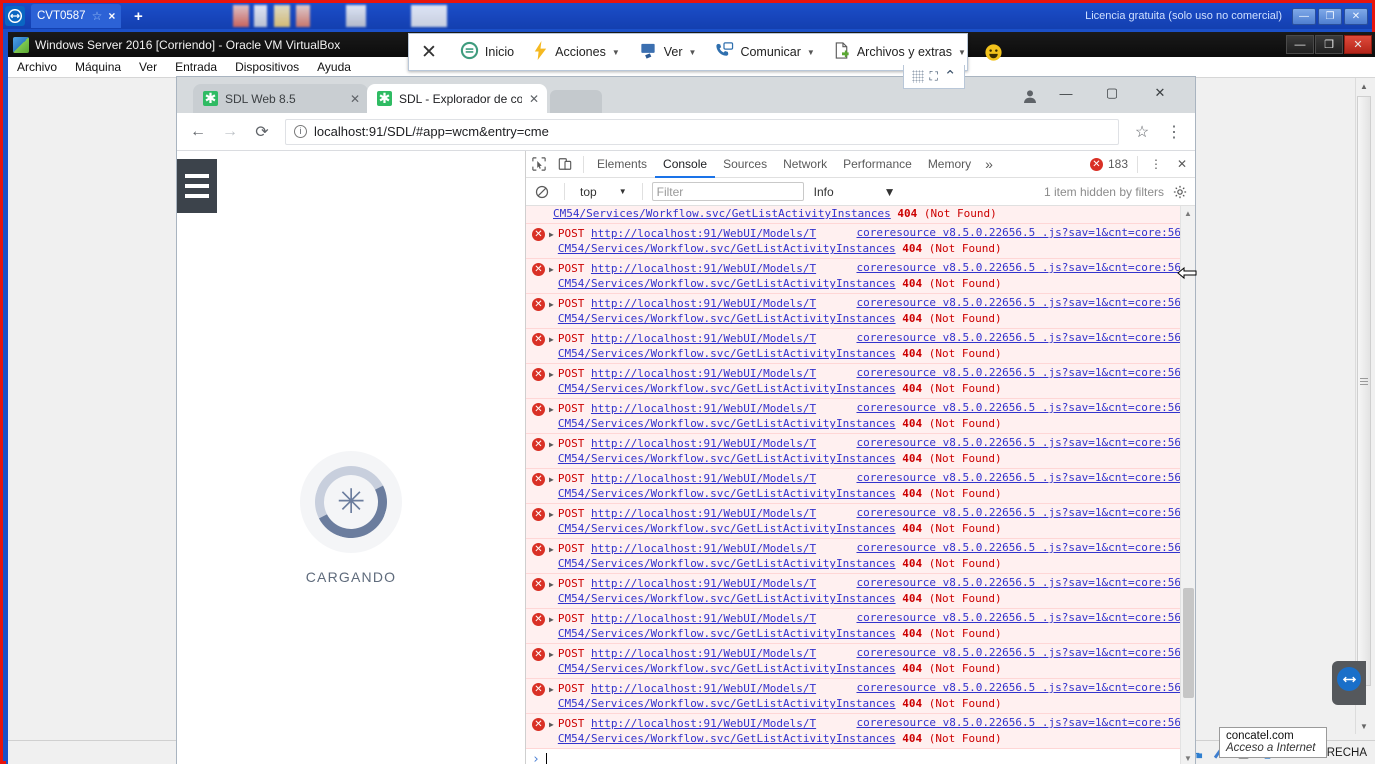 This screenshot has height=764, width=1375. Describe the element at coordinates (1110, 164) in the screenshot. I see `devtools-error-summary: ✕ 183` at that location.